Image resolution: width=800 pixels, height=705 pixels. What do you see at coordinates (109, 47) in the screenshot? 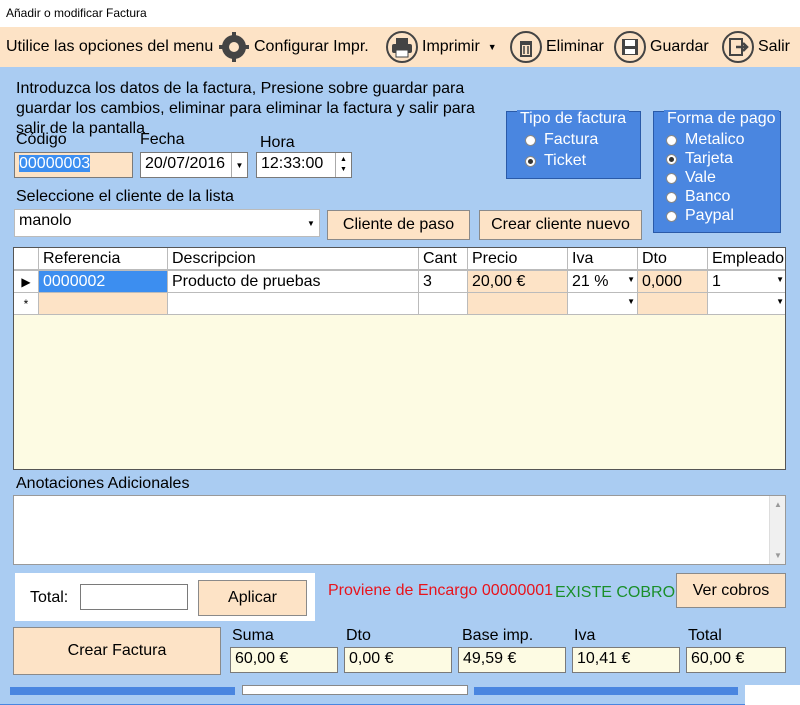
I see `menu-hint: Utilice las opciones del menu` at bounding box center [109, 47].